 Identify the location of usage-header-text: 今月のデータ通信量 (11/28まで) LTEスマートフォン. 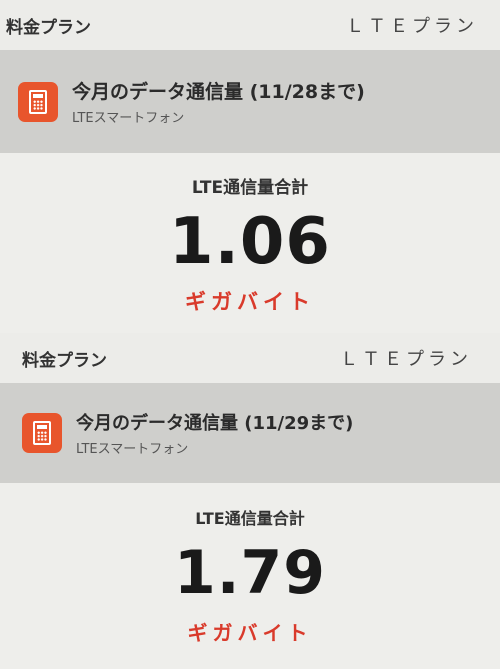
(218, 101).